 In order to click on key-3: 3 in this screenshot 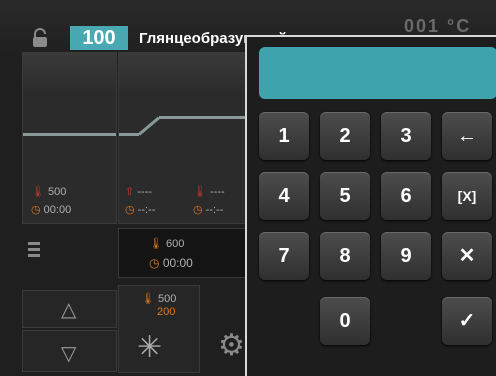, I will do `click(406, 136)`.